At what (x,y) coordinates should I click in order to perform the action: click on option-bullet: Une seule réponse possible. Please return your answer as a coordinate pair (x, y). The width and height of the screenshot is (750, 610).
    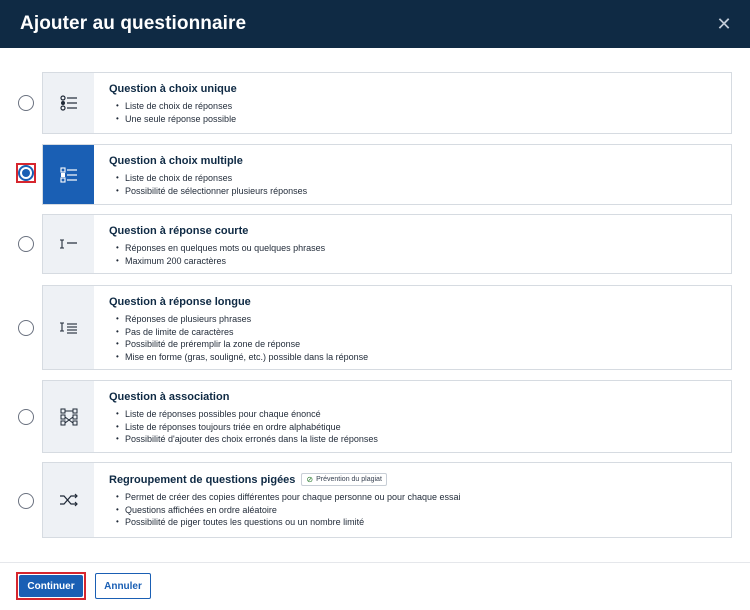
    Looking at the image, I should click on (415, 119).